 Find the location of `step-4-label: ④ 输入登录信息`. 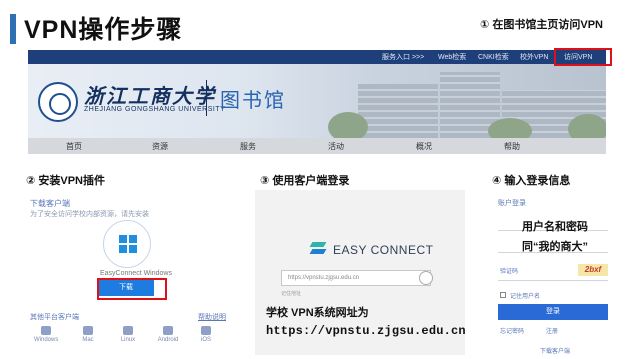

step-4-label: ④ 输入登录信息 is located at coordinates (531, 181).